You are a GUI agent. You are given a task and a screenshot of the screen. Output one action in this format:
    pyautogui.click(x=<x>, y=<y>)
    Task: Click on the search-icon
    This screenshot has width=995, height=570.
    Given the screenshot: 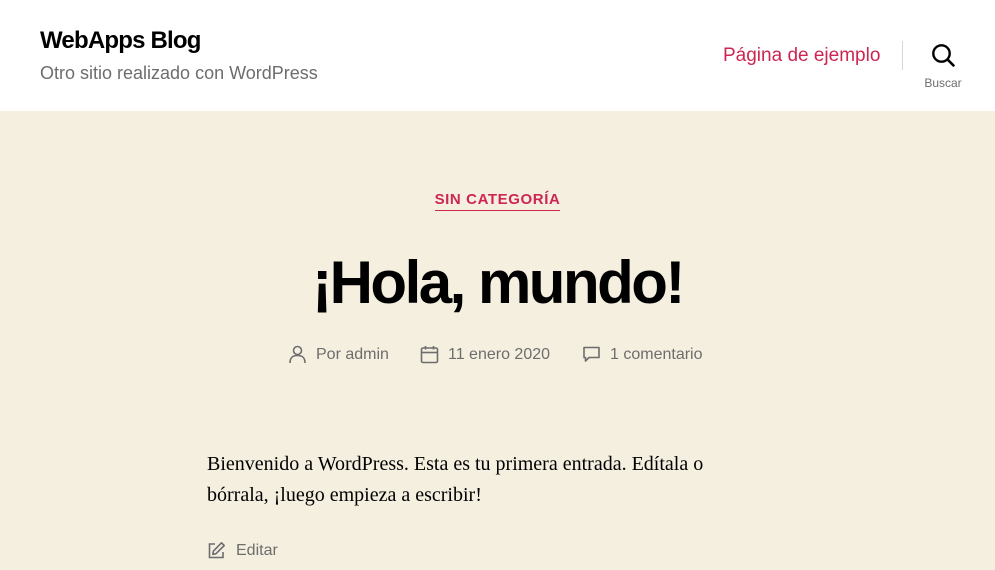 What is the action you would take?
    pyautogui.click(x=943, y=55)
    